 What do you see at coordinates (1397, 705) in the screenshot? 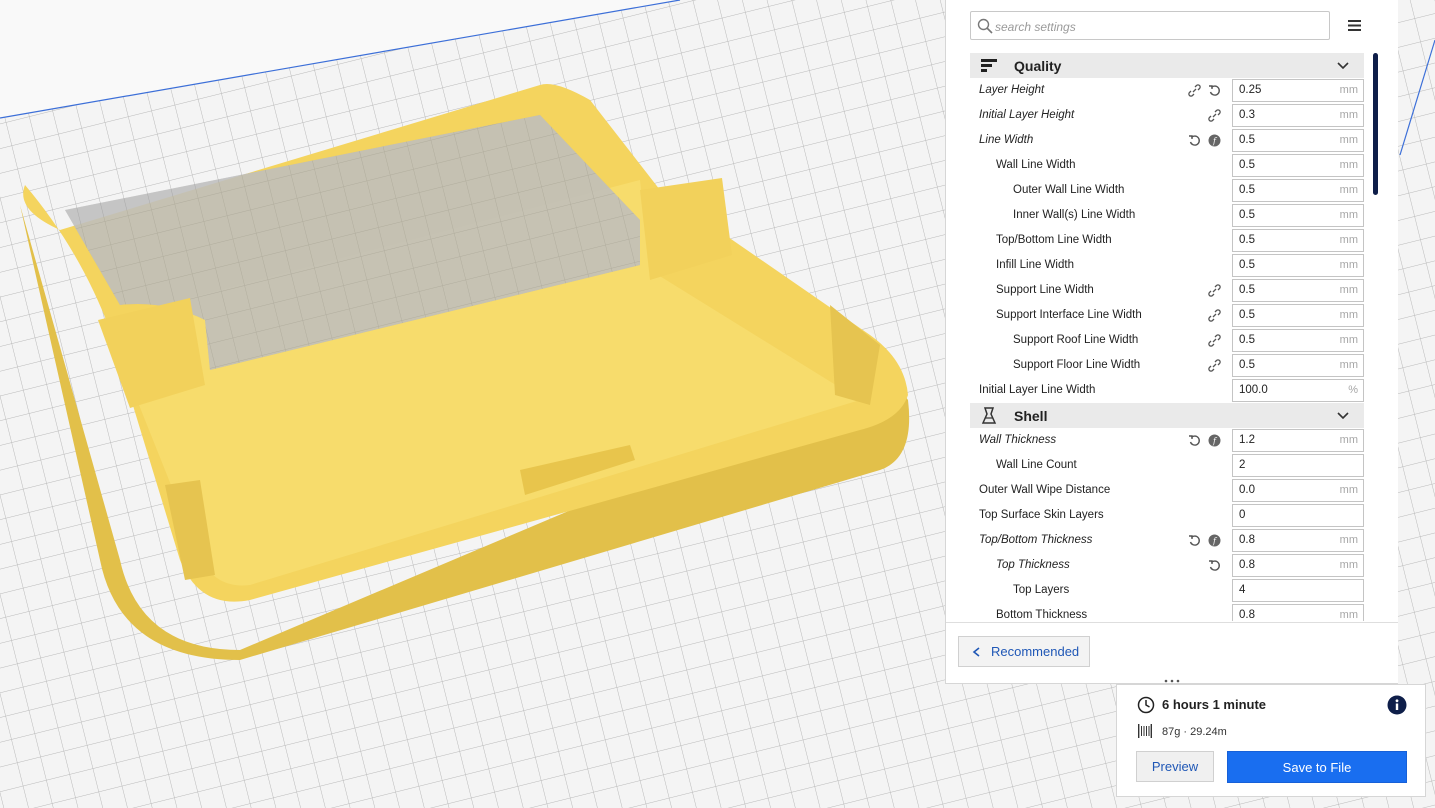
I see `info-icon` at bounding box center [1397, 705].